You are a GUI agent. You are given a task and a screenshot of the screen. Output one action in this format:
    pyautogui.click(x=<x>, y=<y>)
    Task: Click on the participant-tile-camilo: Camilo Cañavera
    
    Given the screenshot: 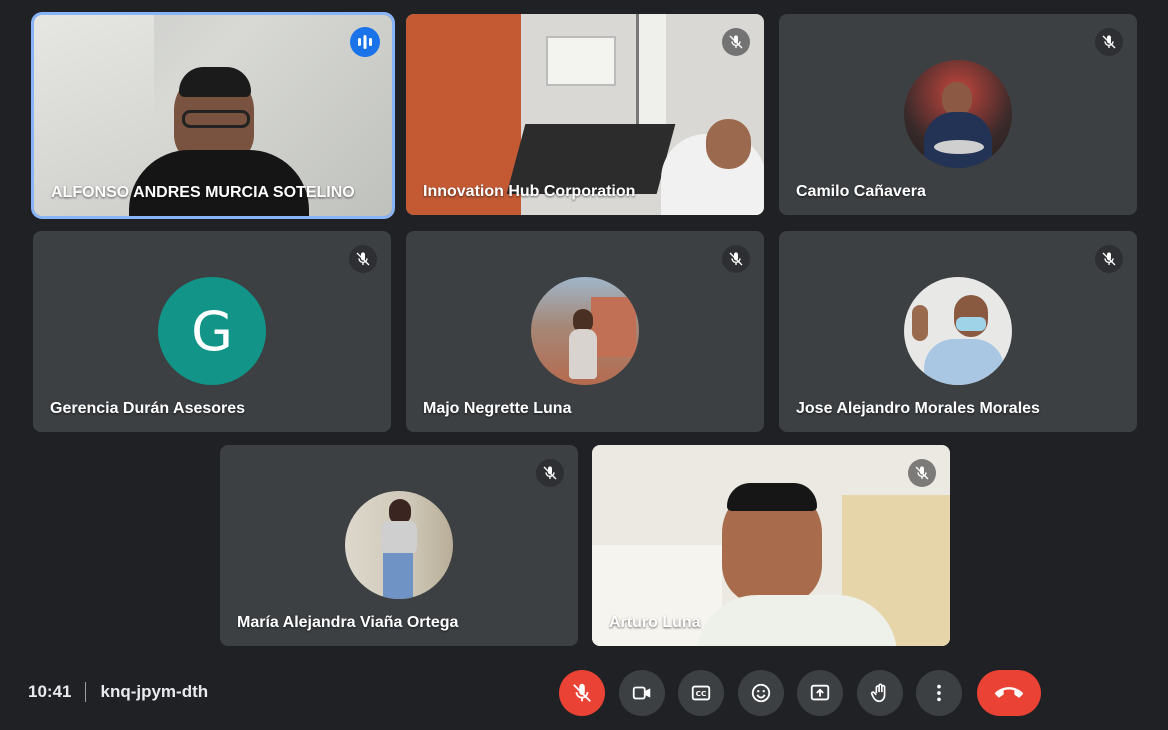 What is the action you would take?
    pyautogui.click(x=958, y=114)
    